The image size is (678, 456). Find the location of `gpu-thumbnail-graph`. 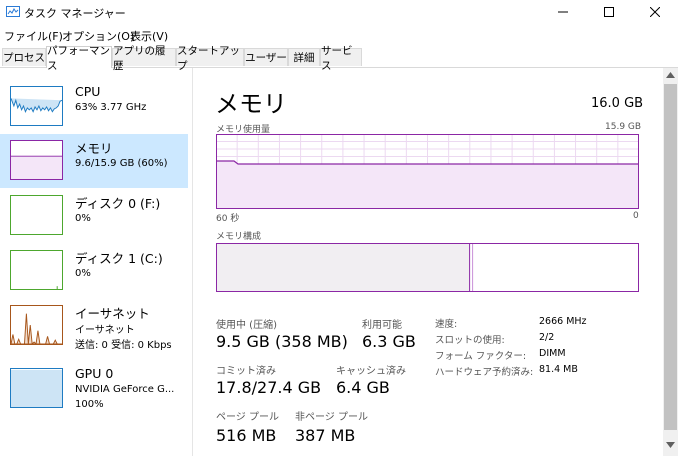

gpu-thumbnail-graph is located at coordinates (36, 388).